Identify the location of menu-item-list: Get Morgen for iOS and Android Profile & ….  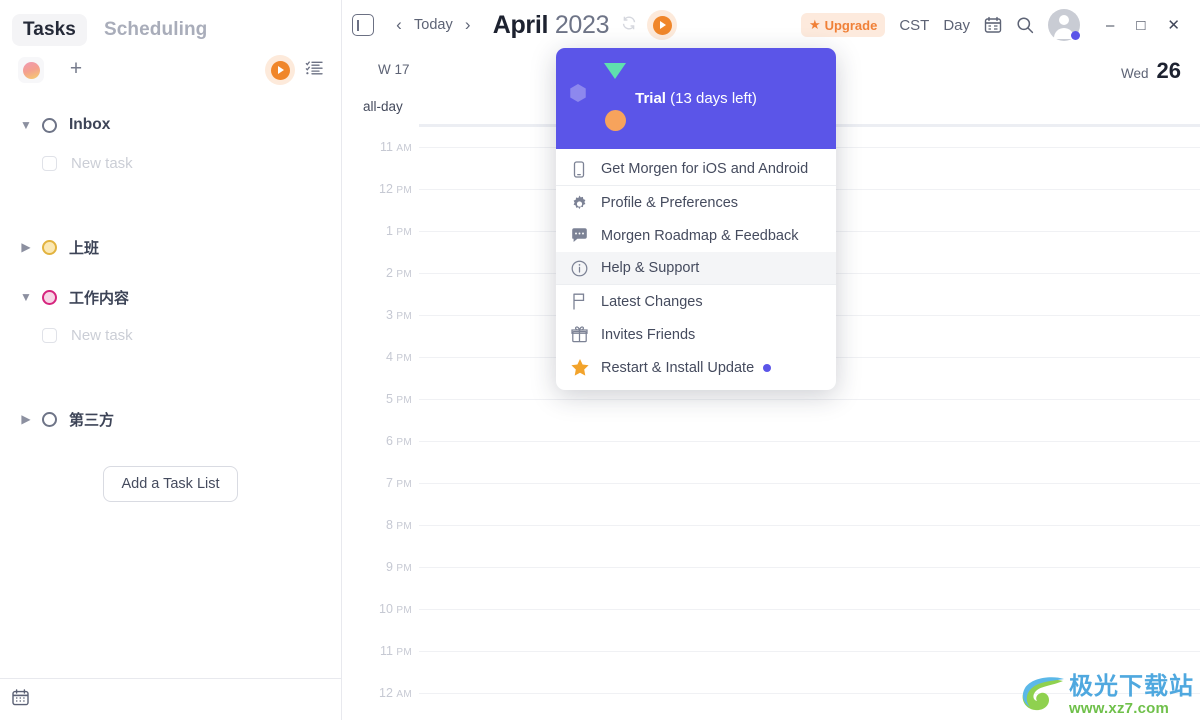
(696, 268).